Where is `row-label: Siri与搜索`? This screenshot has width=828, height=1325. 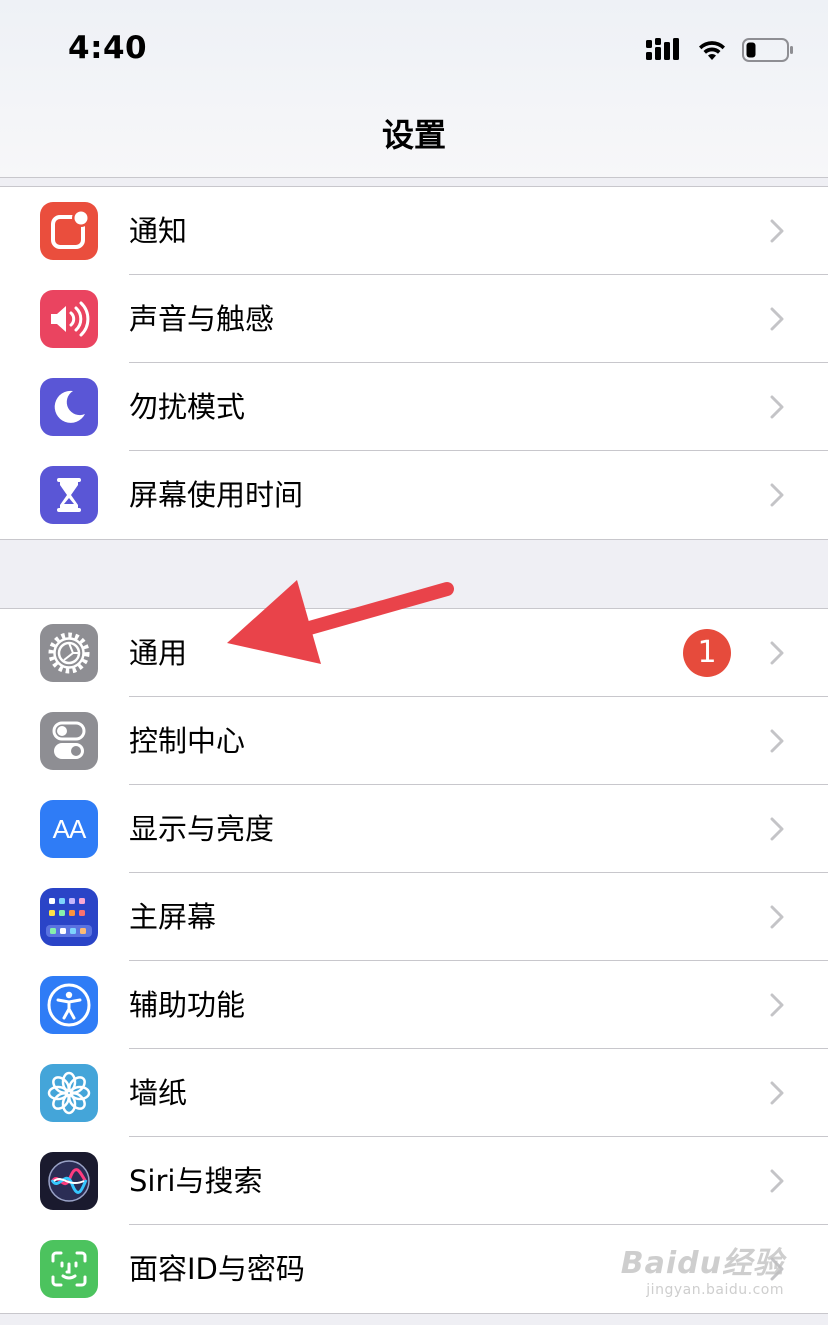
row-label: Siri与搜索 is located at coordinates (196, 1181).